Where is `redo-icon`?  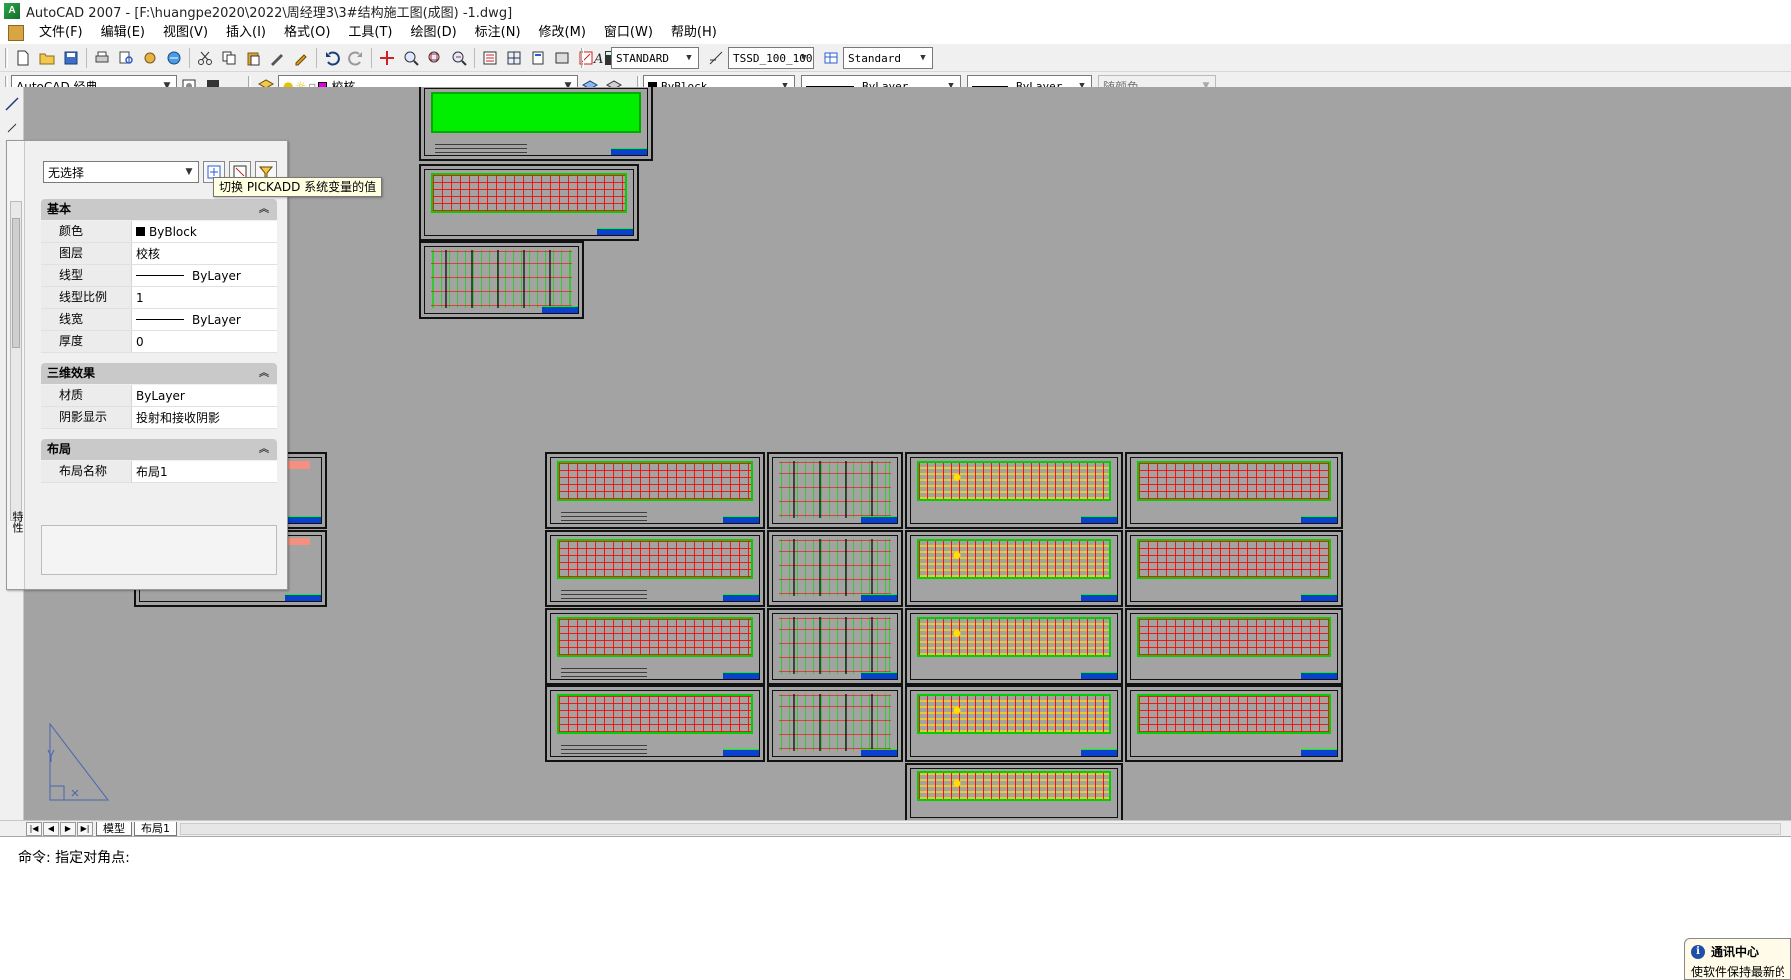 redo-icon is located at coordinates (356, 58).